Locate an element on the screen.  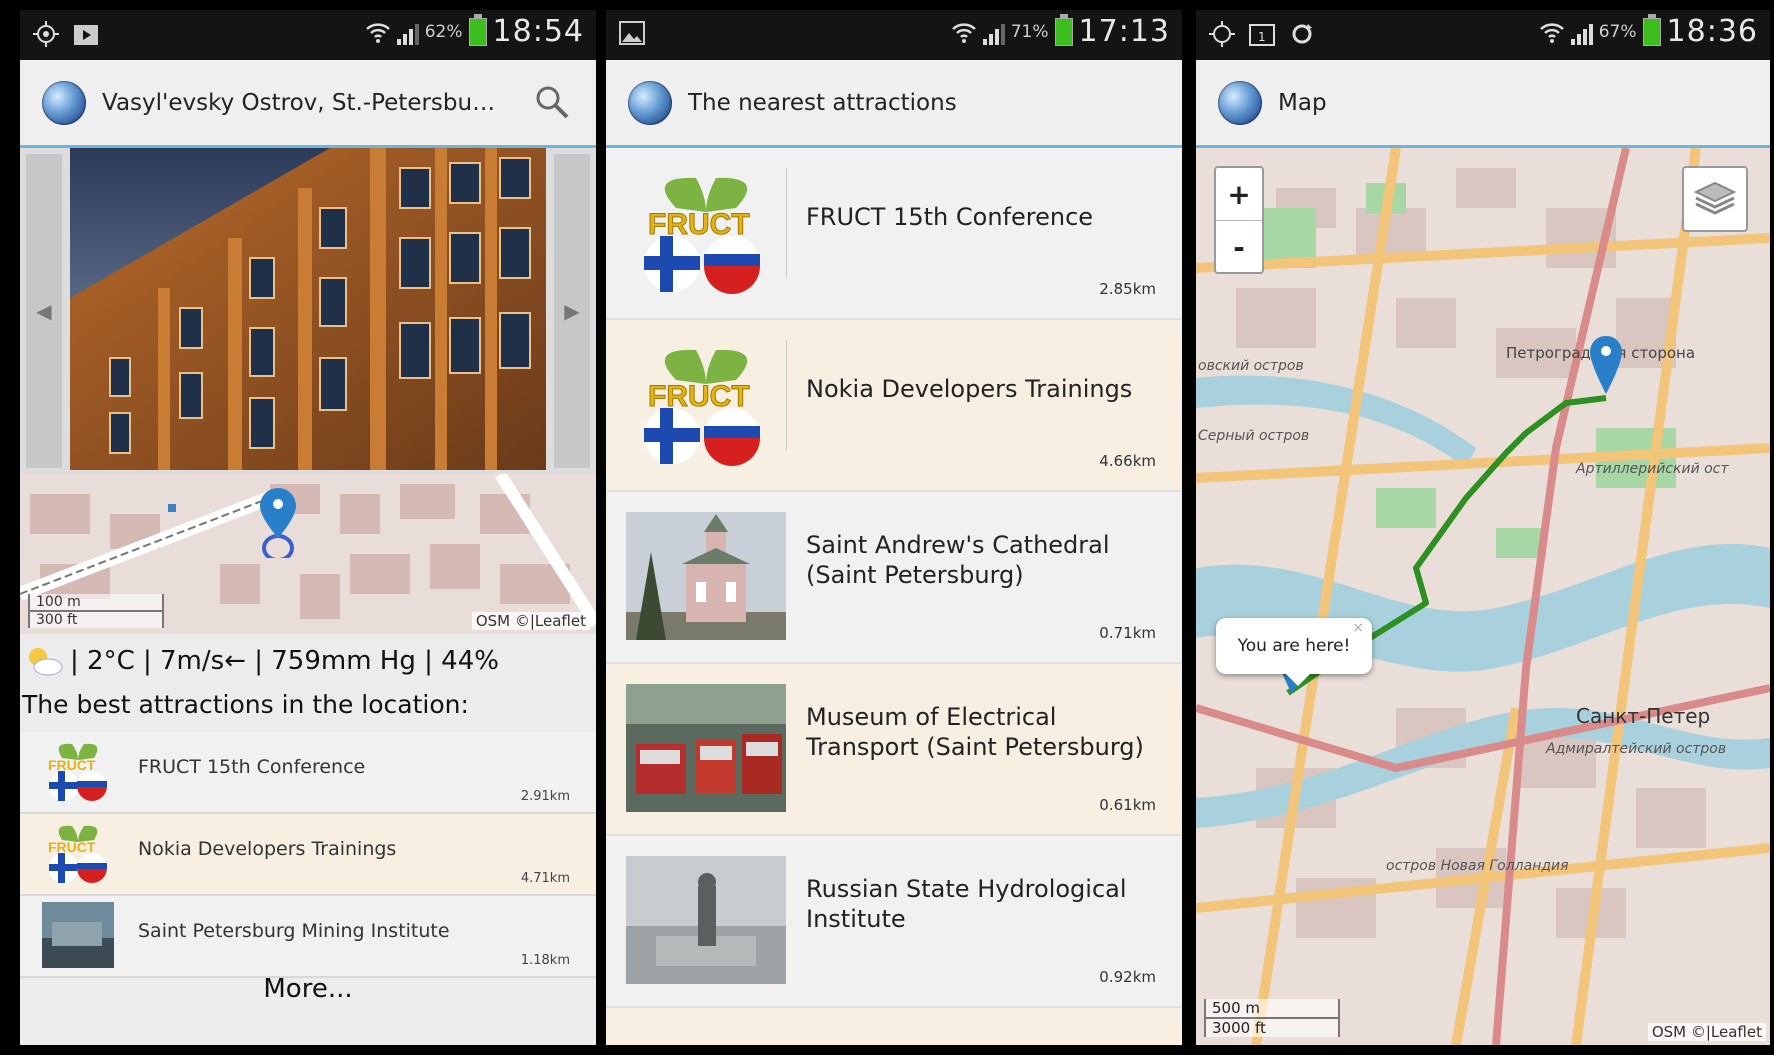
list-item: Saint Petersburg Mining Institute 1.18km is located at coordinates (308, 937).